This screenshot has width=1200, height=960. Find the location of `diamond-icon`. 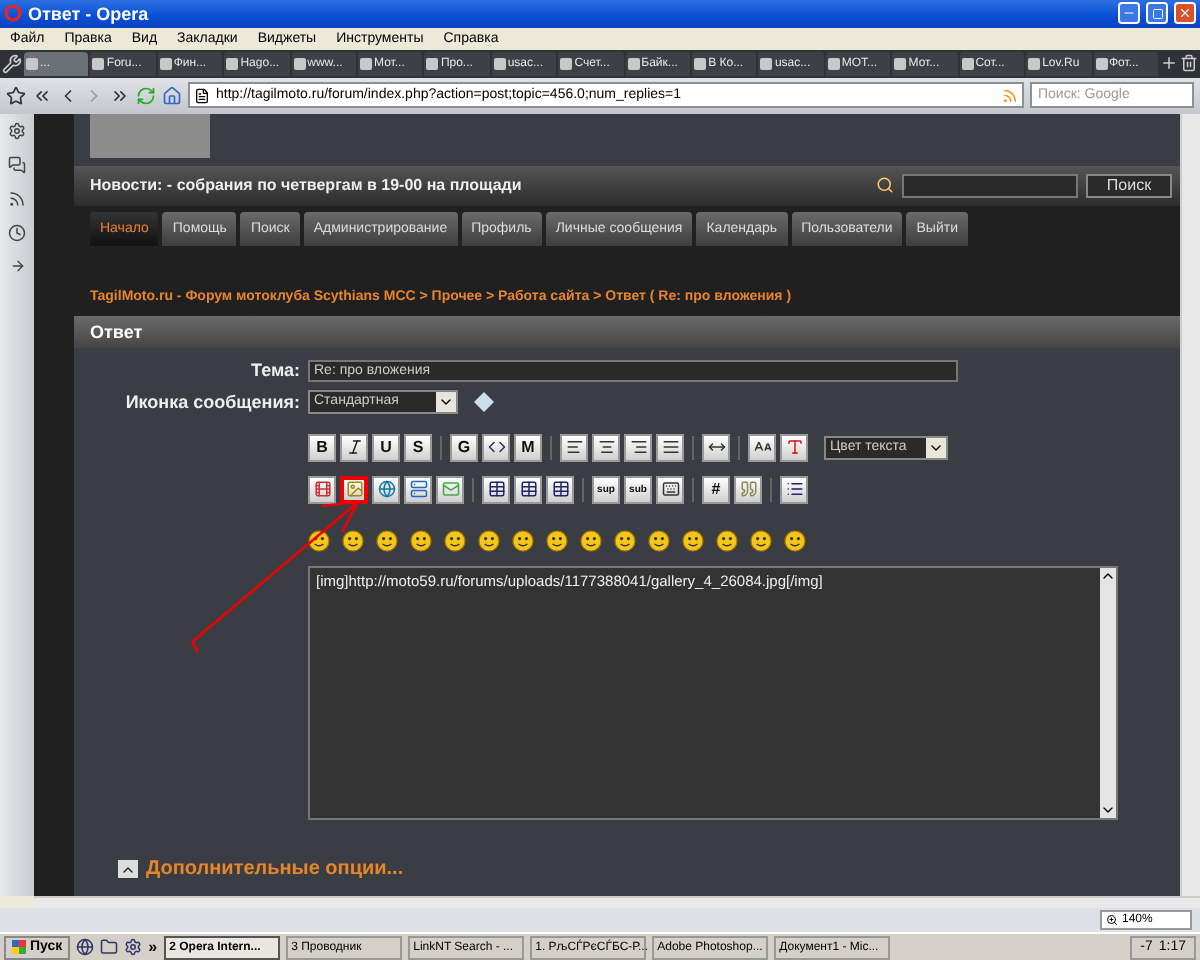

diamond-icon is located at coordinates (484, 401).